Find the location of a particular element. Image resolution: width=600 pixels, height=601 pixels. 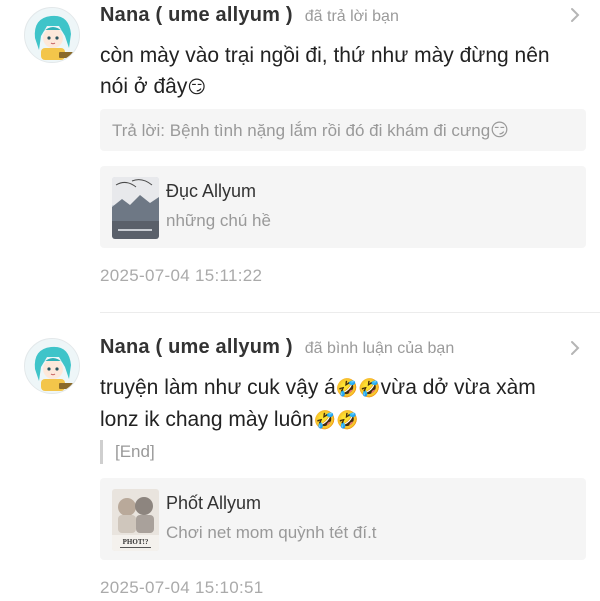

comment-line-2: lonz ik chang mày luôn is located at coordinates (207, 419).